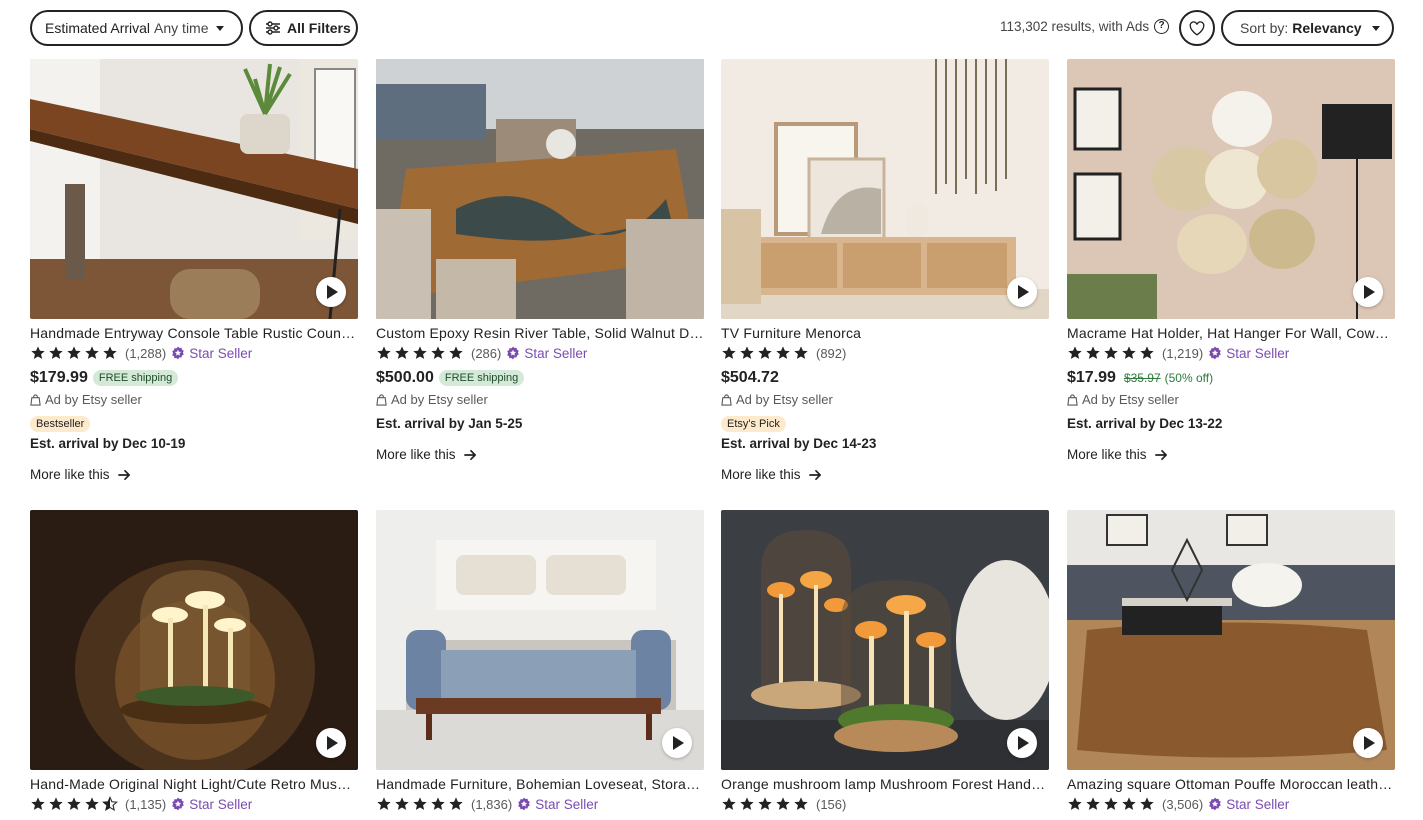 This screenshot has width=1423, height=820. I want to click on leather-ottoman-photo, so click(1231, 640).